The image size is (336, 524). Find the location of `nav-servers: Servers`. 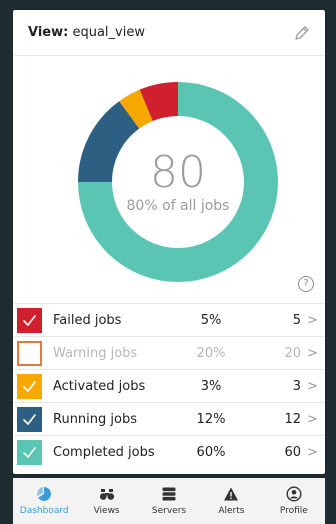

nav-servers: Servers is located at coordinates (169, 501).